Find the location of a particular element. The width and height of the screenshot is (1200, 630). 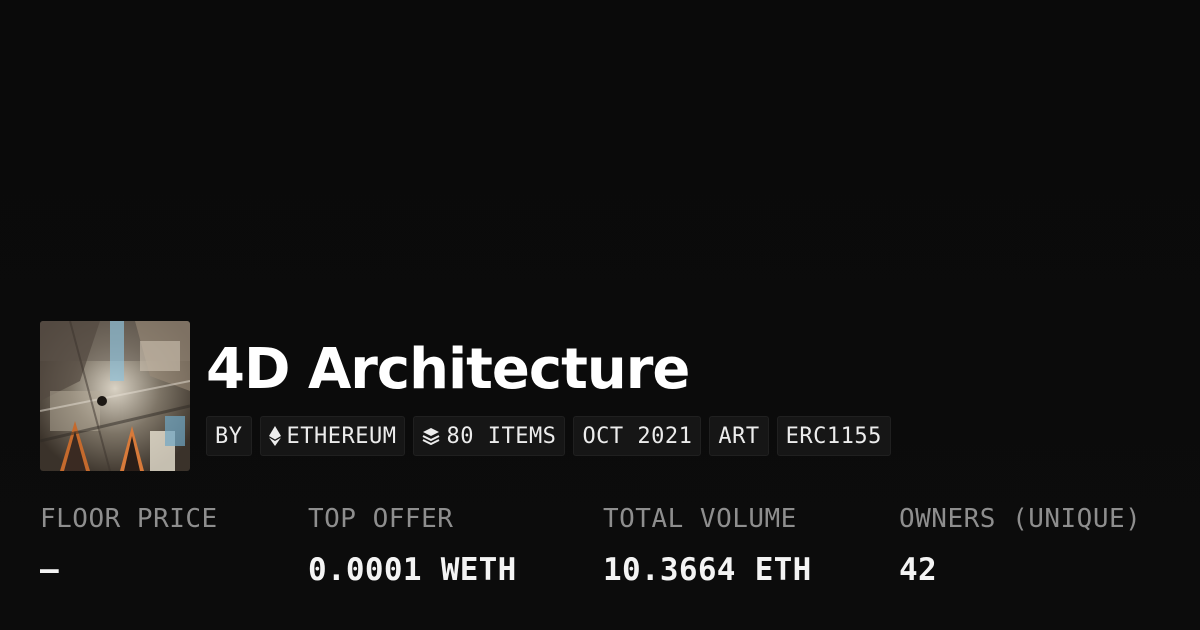

stat-top-offer: TOP OFFER 0.0001 WETH is located at coordinates (455, 546).